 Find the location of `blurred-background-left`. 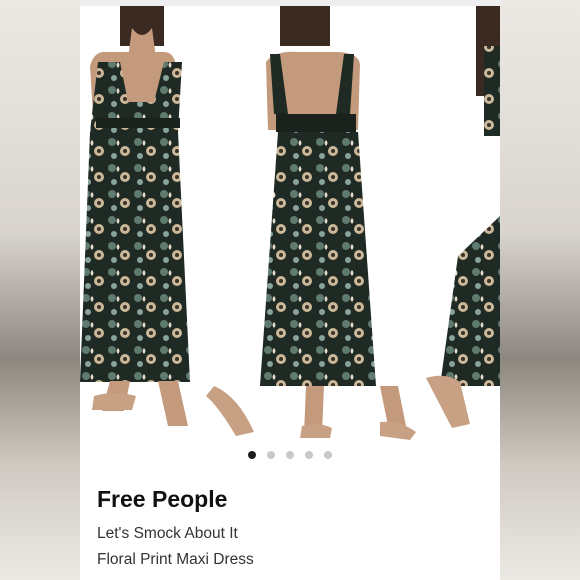

blurred-background-left is located at coordinates (40, 290).